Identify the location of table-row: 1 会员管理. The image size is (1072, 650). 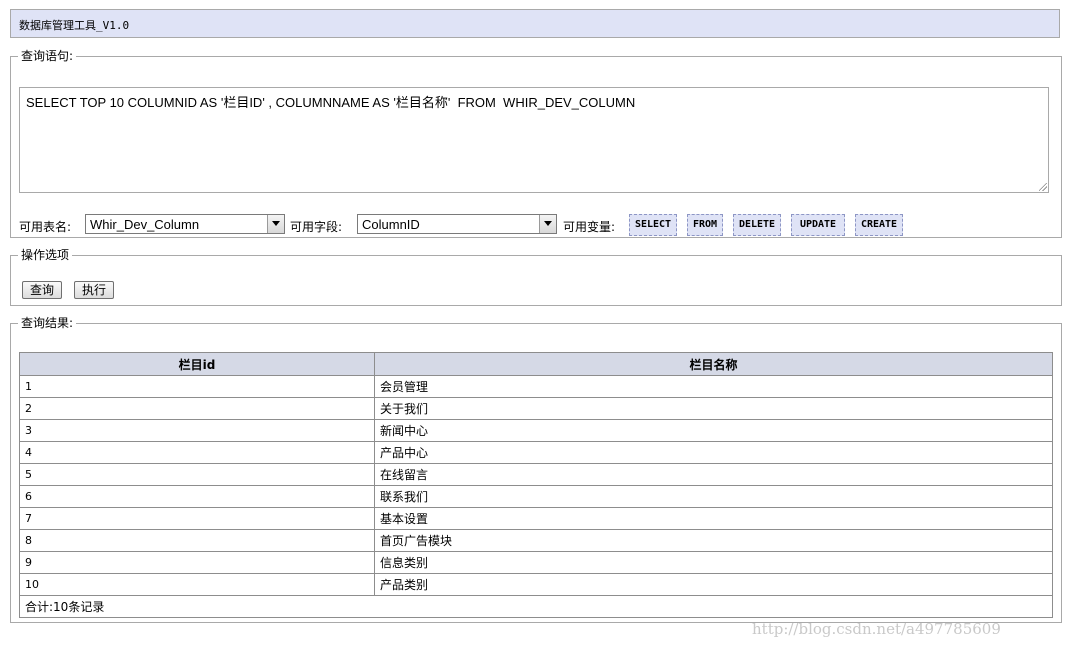
(536, 386).